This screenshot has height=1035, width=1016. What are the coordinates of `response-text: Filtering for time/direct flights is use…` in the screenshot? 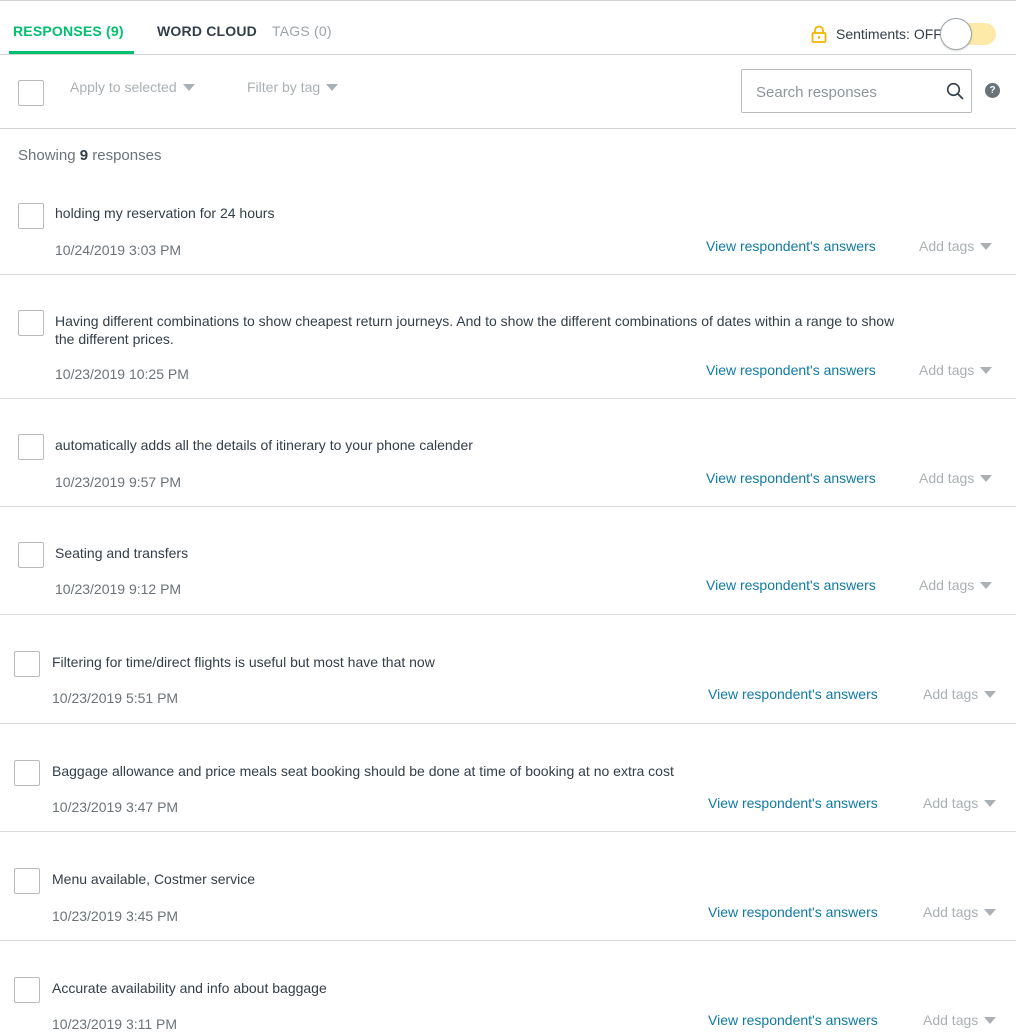 It's located at (243, 662).